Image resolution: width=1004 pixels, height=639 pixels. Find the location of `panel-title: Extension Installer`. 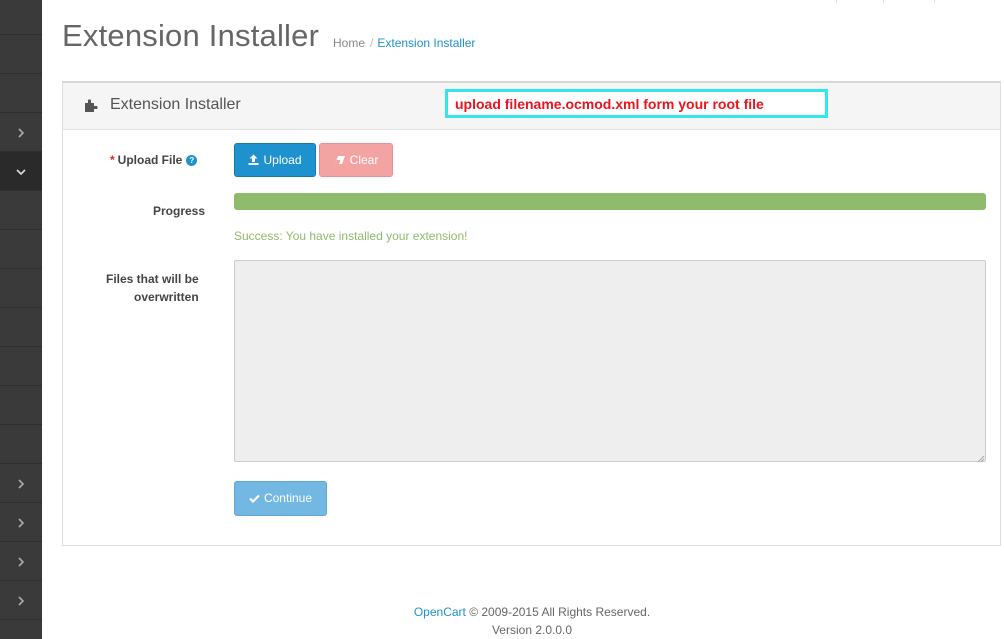

panel-title: Extension Installer is located at coordinates (175, 104).